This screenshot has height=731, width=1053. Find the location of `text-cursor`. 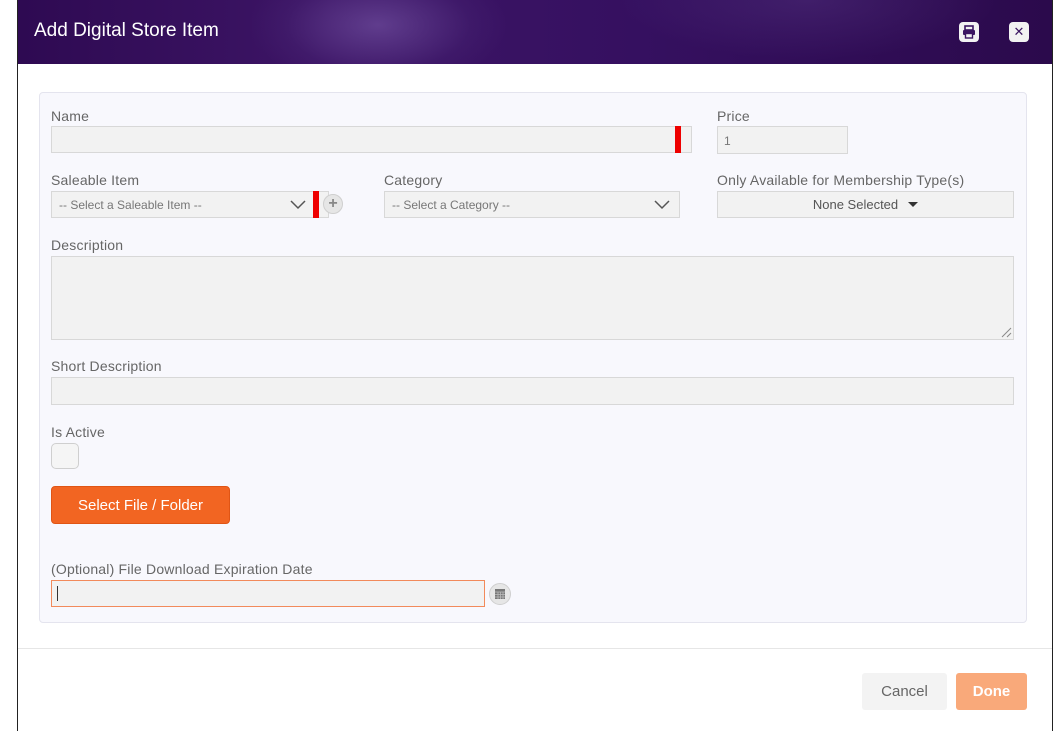

text-cursor is located at coordinates (57, 593).